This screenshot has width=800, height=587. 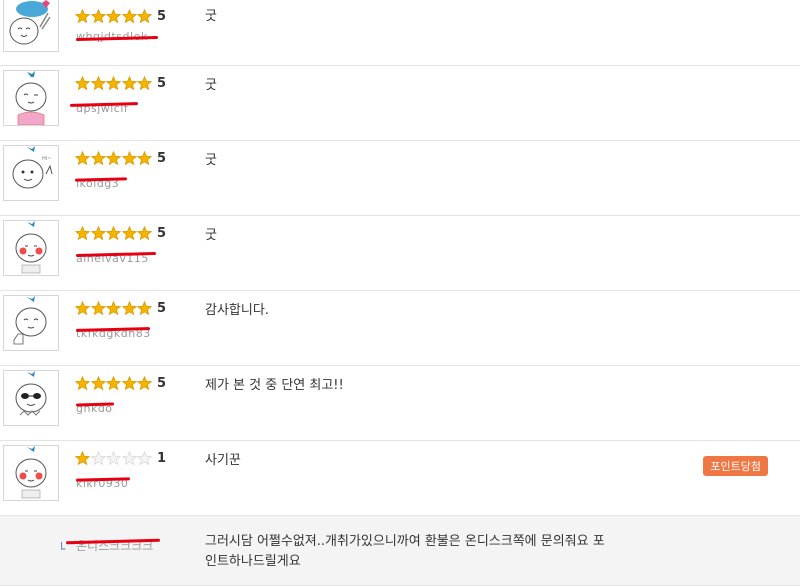 I want to click on review-comment: 제가 본 것 중 단연 최고!!, so click(x=274, y=385).